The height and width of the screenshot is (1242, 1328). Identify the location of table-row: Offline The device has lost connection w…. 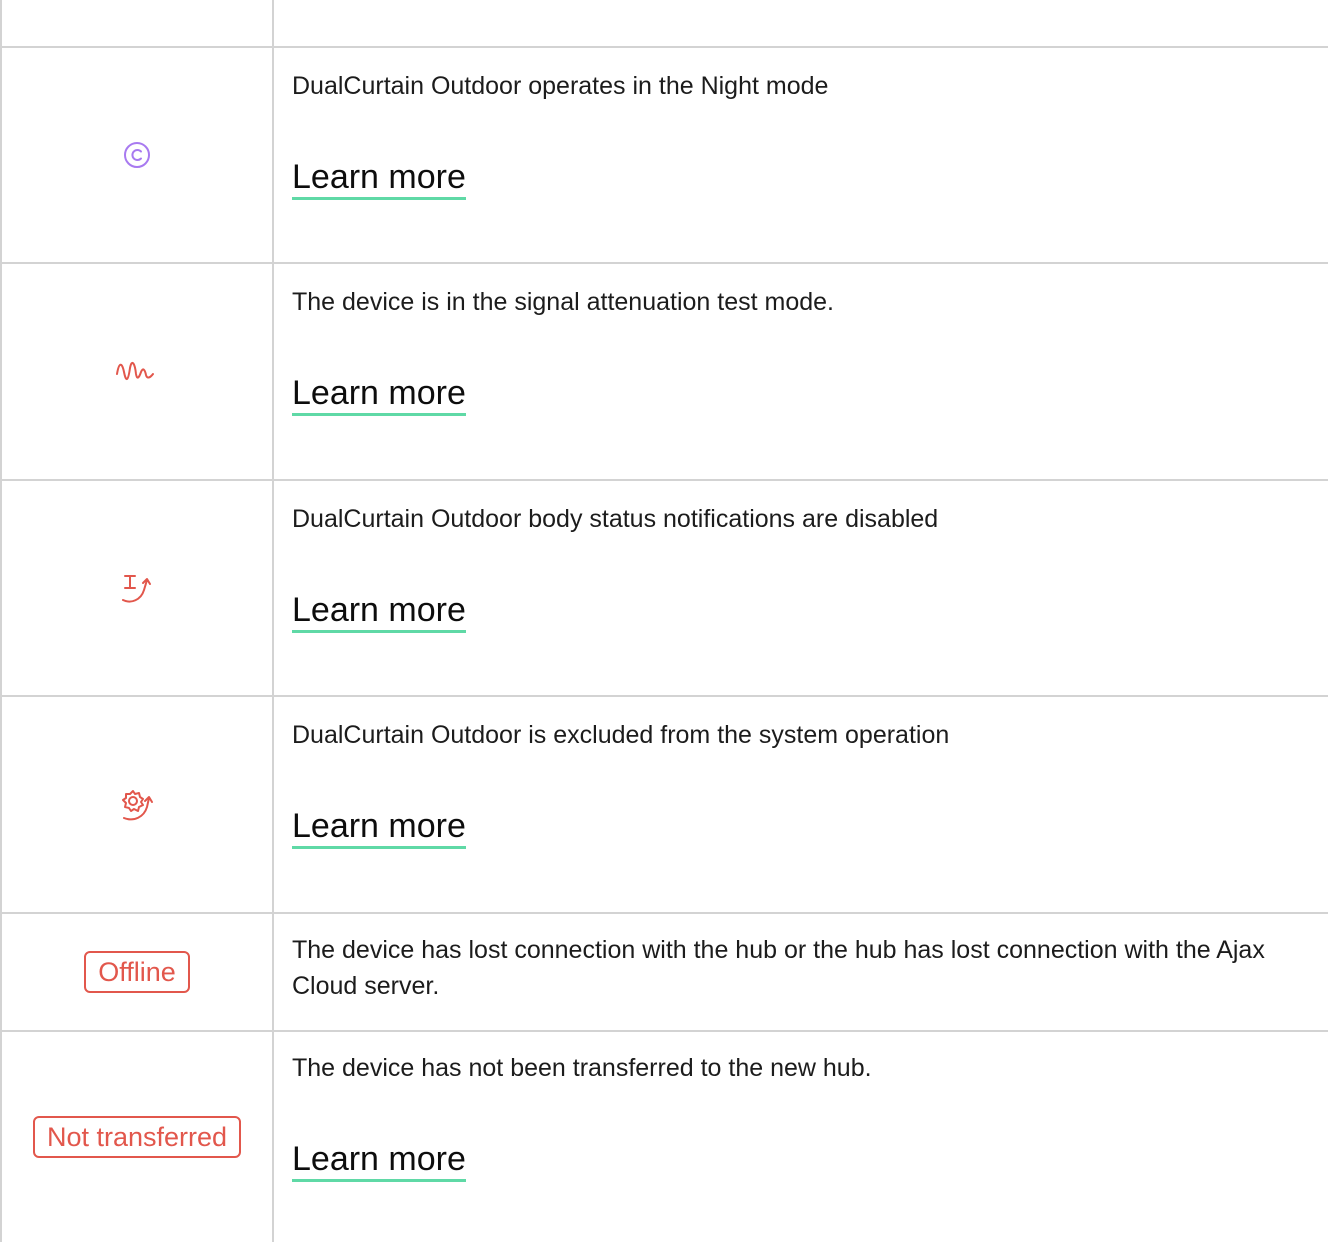
(665, 972).